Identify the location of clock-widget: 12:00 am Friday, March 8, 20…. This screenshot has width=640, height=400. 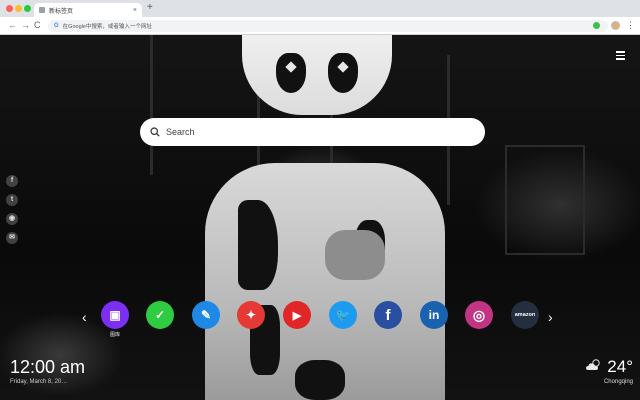
(47, 371).